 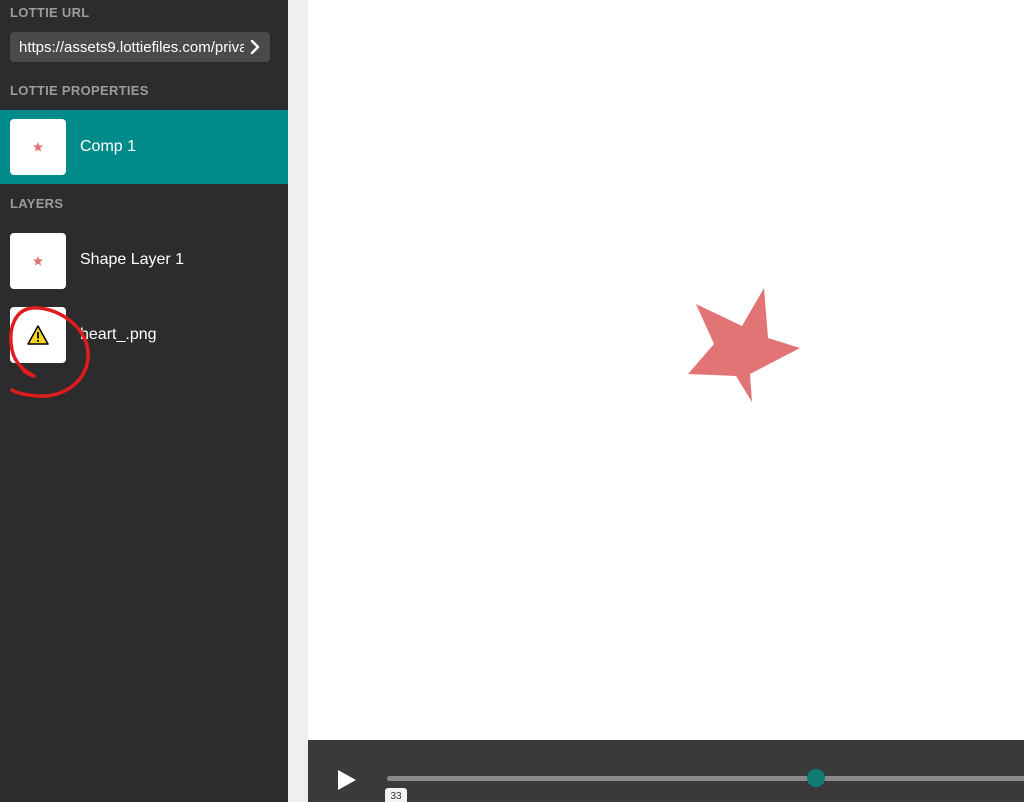 I want to click on timeline-scrubber, so click(x=815, y=778).